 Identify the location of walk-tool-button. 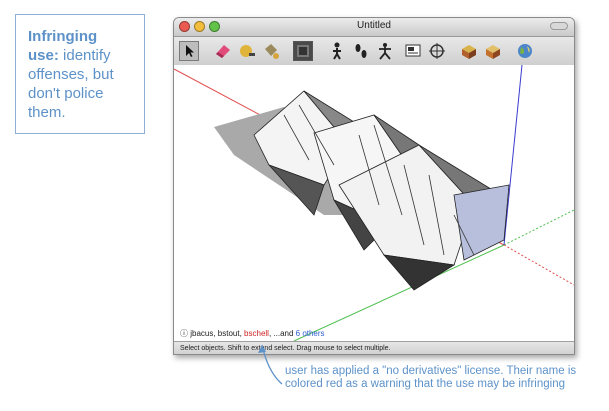
(337, 51).